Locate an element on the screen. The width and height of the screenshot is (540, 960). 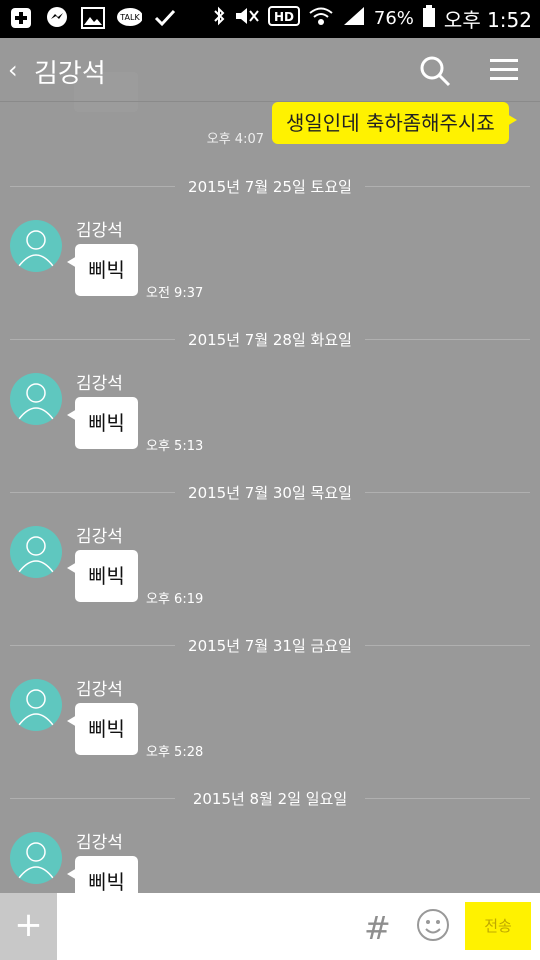
my-message-time: 오후 4:07 is located at coordinates (235, 139).